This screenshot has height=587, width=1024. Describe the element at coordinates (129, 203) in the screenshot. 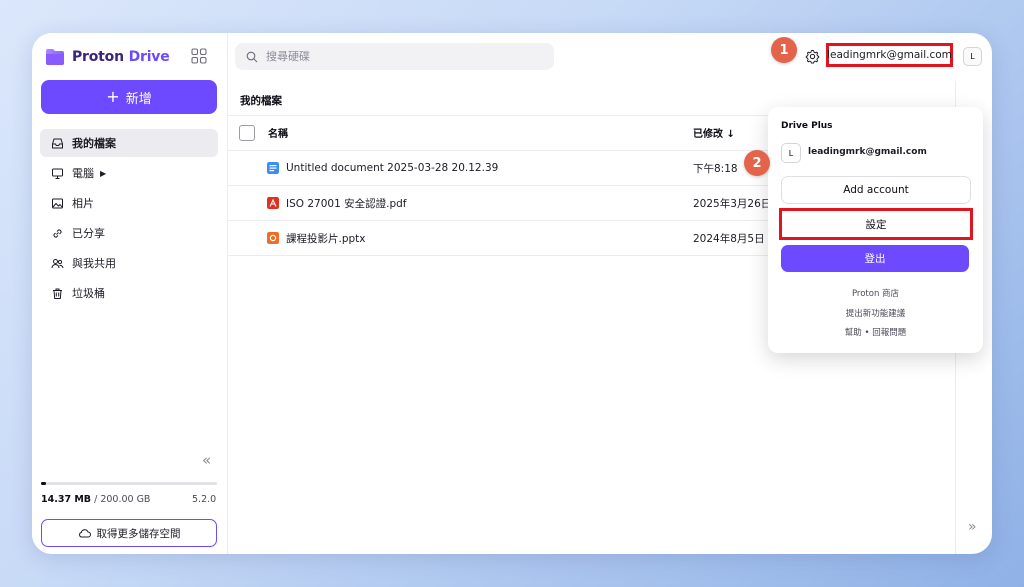

I see `sidebar-item-photos: 相片` at that location.